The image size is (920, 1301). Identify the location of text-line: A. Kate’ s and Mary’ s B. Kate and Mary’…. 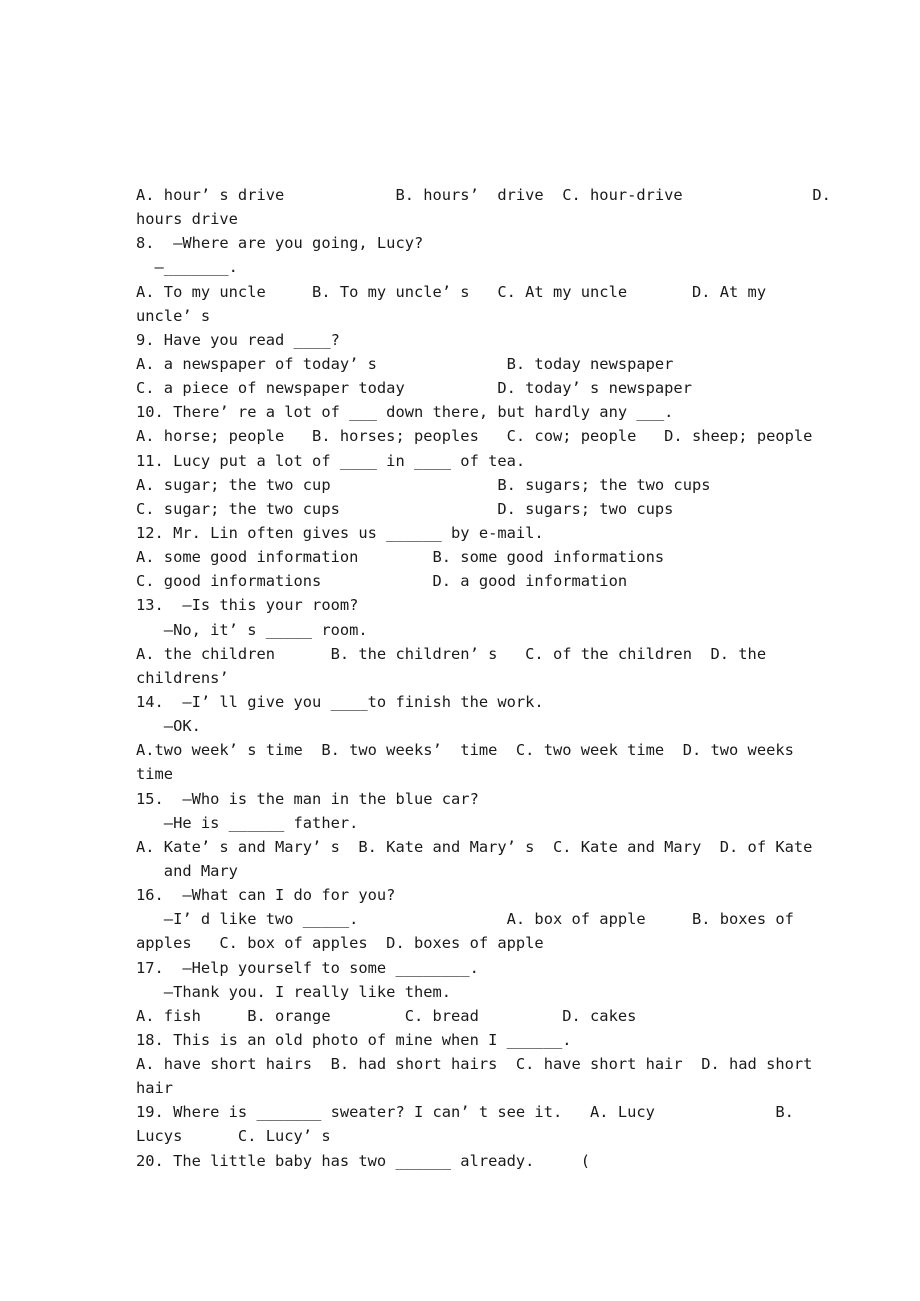
(474, 846).